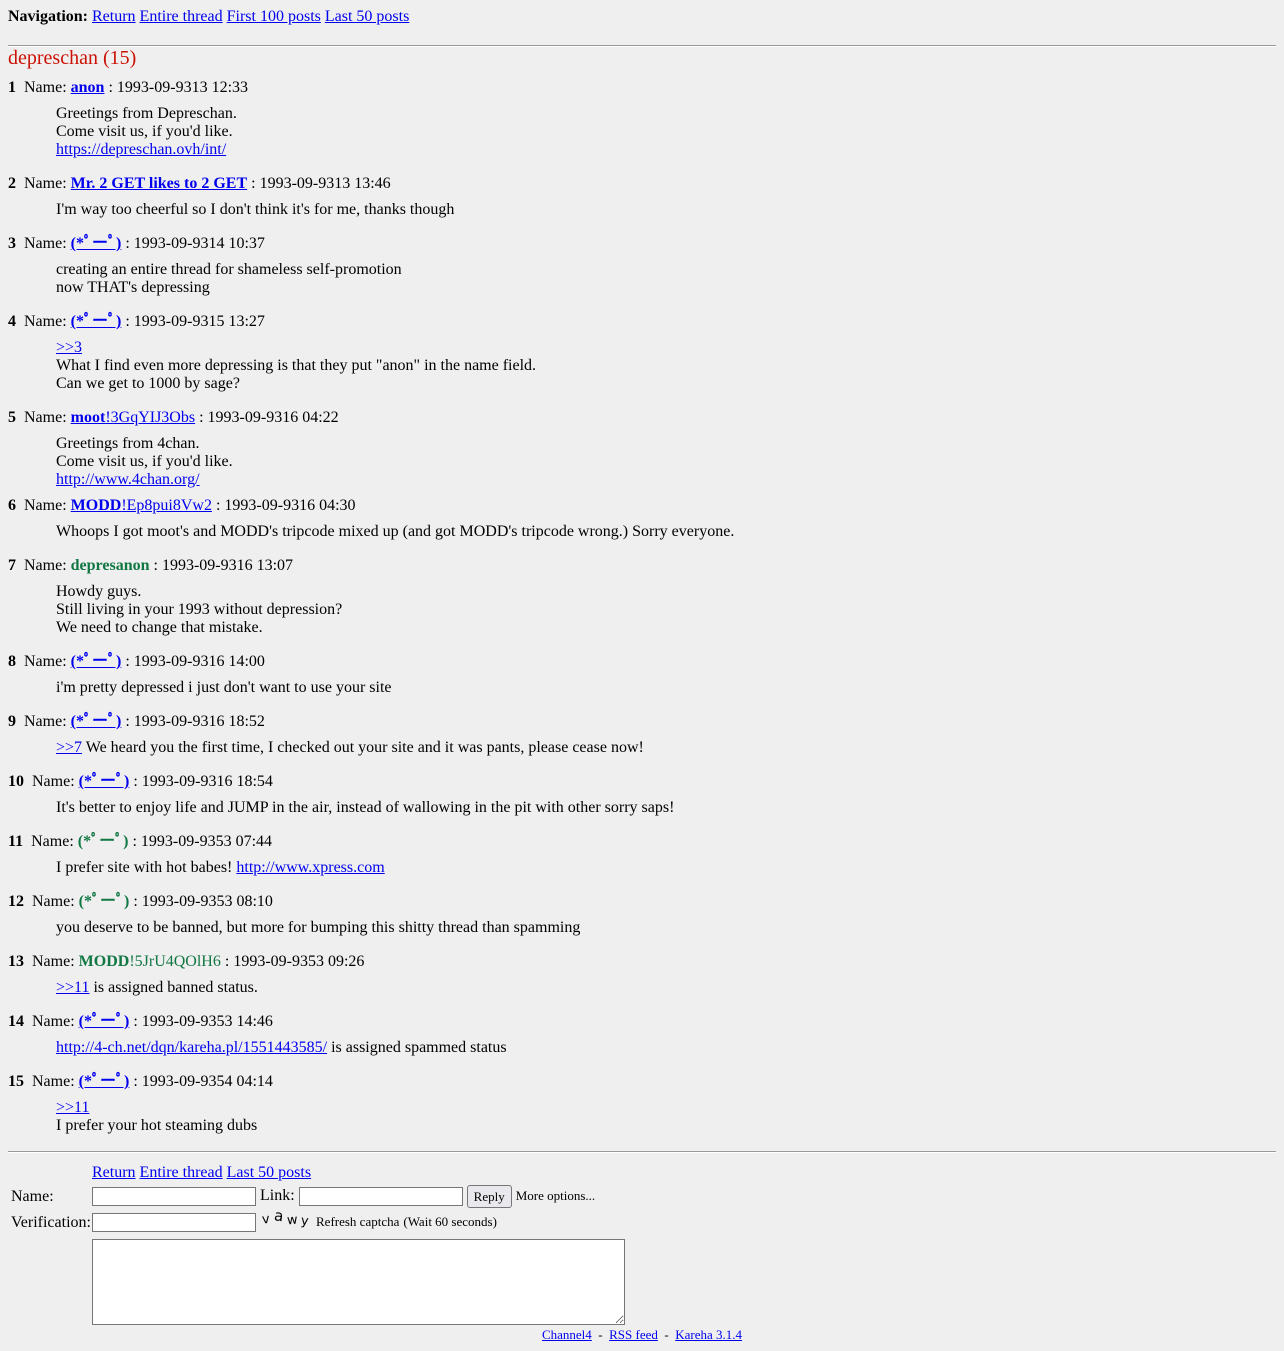 The width and height of the screenshot is (1284, 1351). I want to click on post-date: 1993-09-9353 07:44, so click(206, 841).